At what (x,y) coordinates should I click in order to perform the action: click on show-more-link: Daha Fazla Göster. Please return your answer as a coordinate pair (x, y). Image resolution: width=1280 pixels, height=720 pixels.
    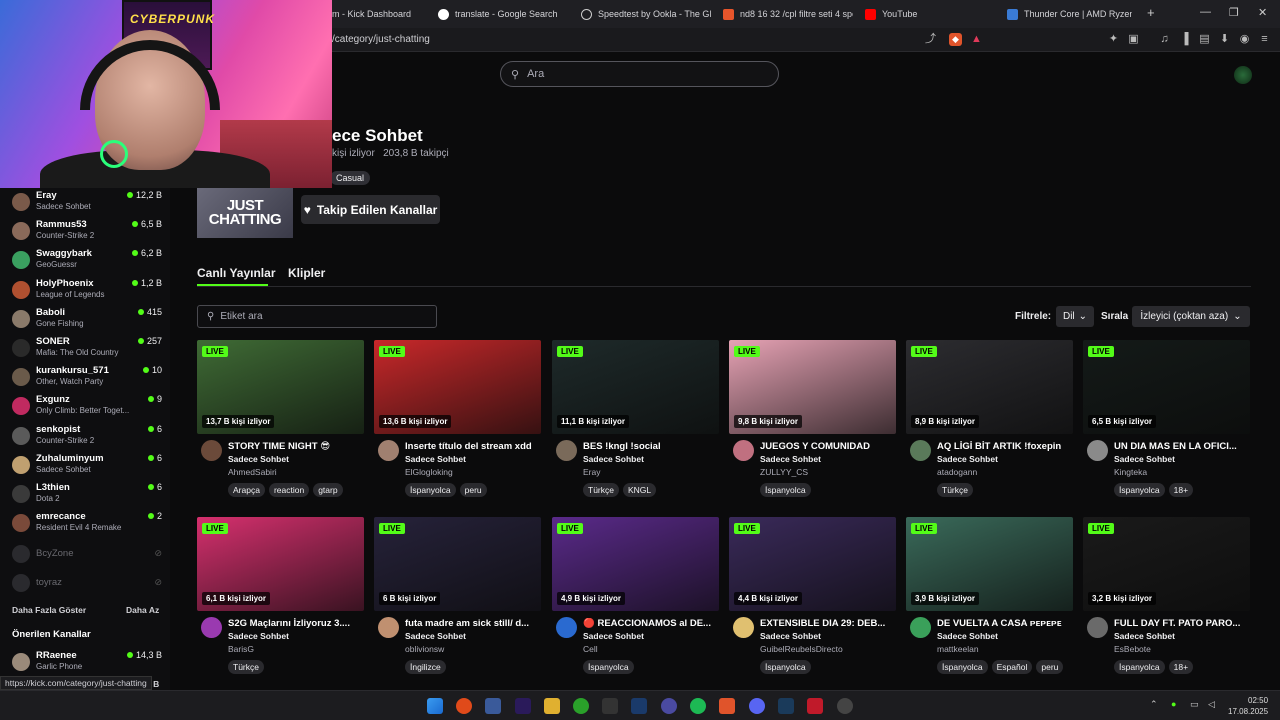
    Looking at the image, I should click on (49, 610).